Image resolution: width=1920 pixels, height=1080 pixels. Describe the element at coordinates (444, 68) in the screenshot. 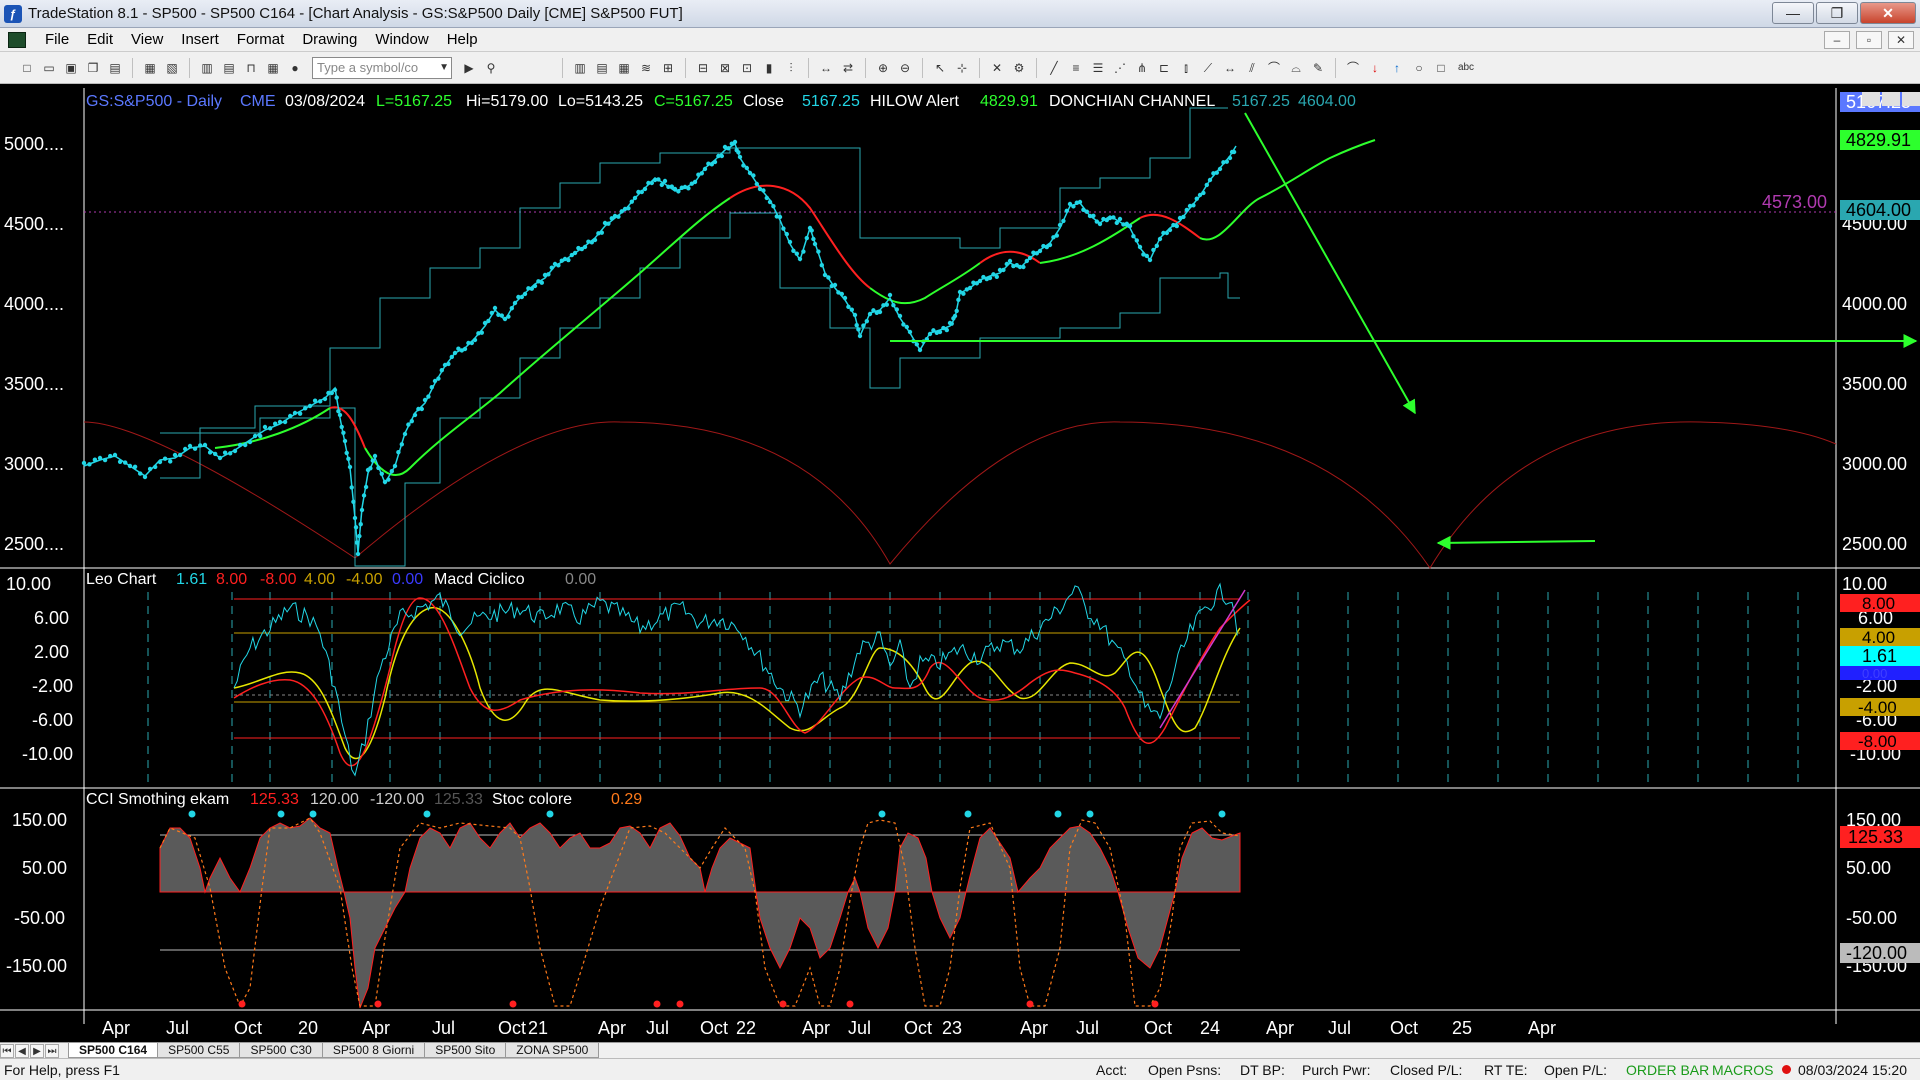

I see `chevron-down-icon: ▼` at that location.